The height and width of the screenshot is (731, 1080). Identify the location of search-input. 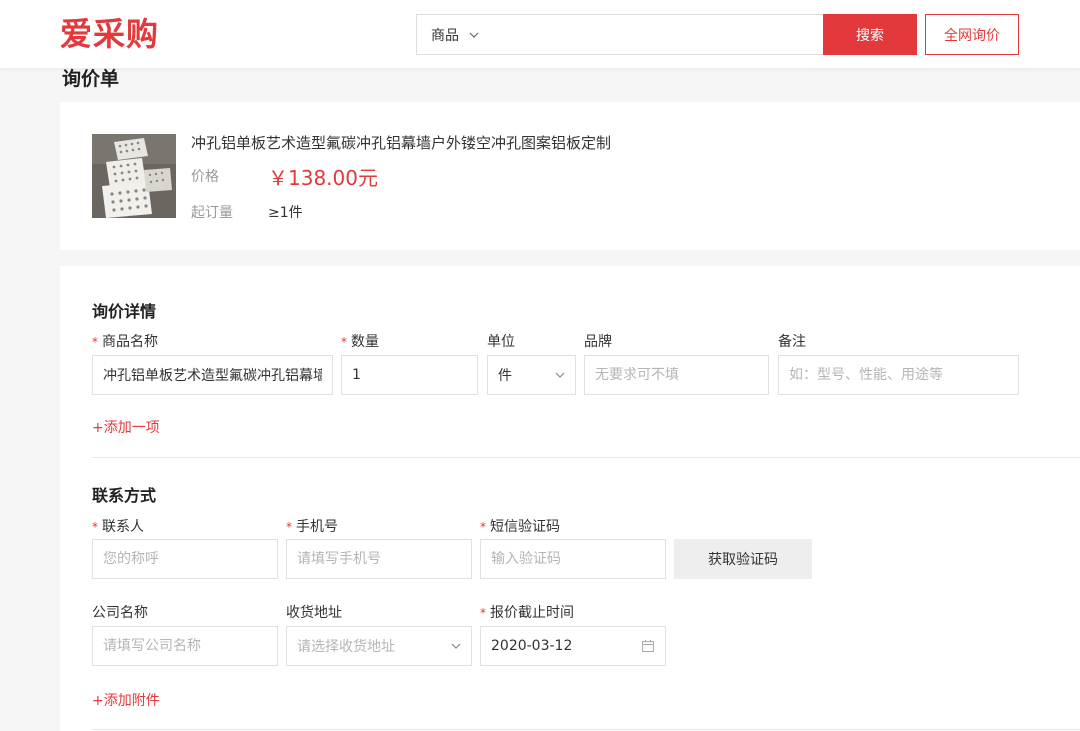
(659, 34).